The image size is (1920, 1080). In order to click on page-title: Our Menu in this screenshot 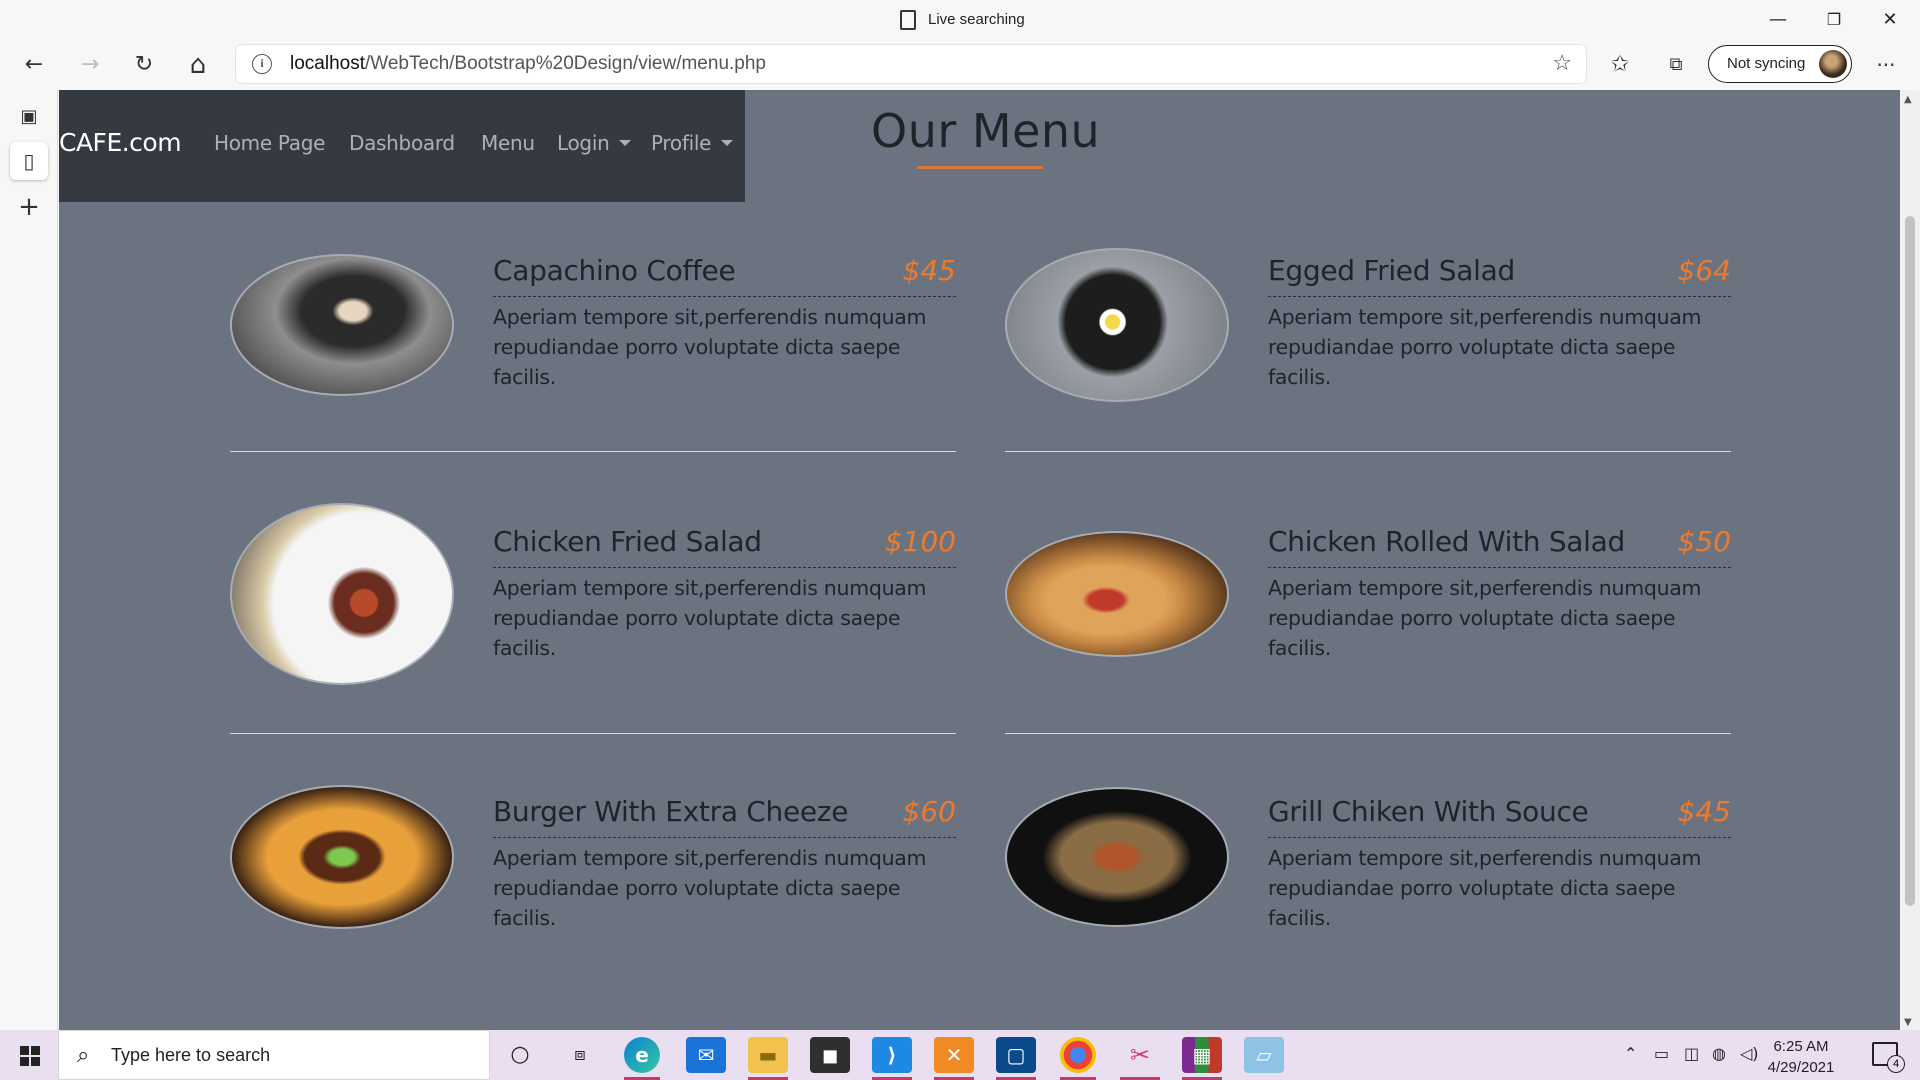, I will do `click(986, 131)`.